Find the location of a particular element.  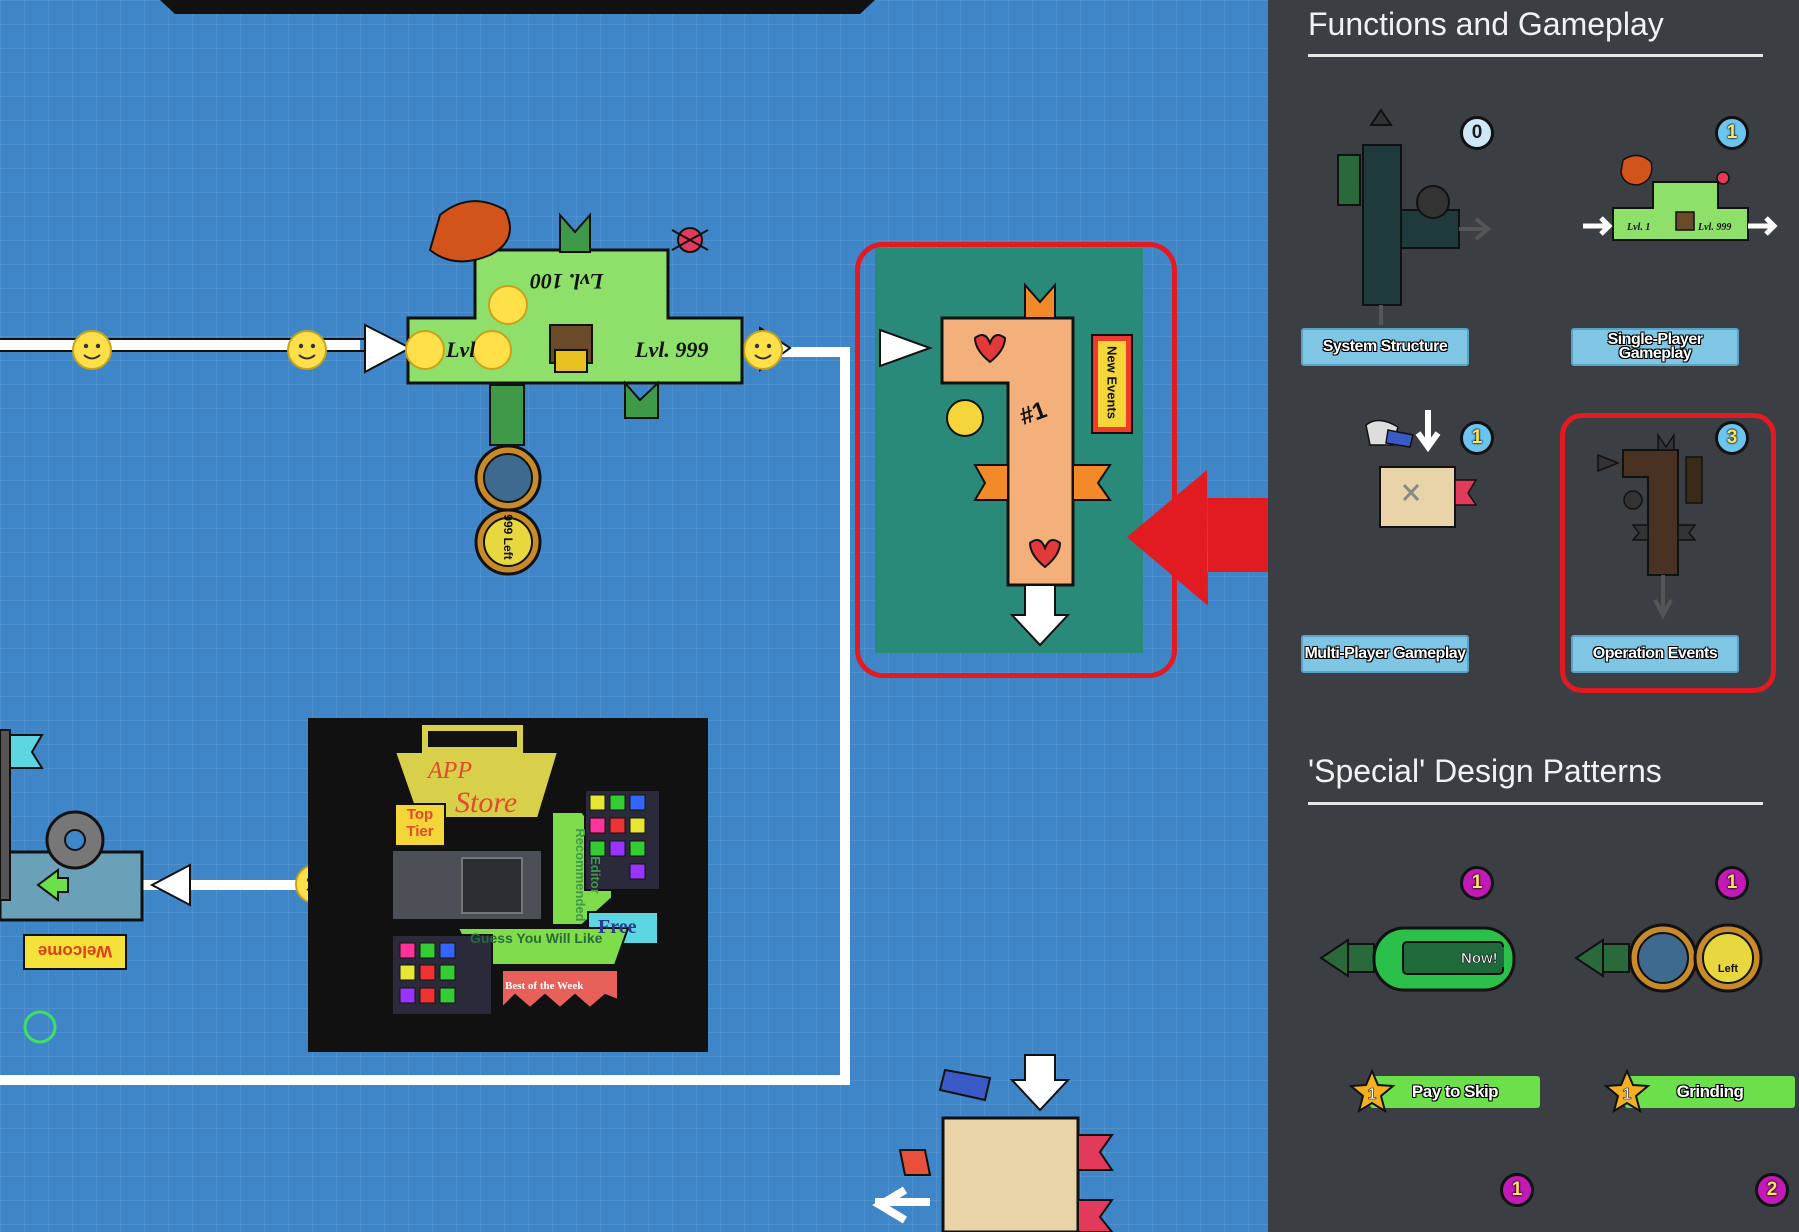

svg-text: Left is located at coordinates (1728, 969).